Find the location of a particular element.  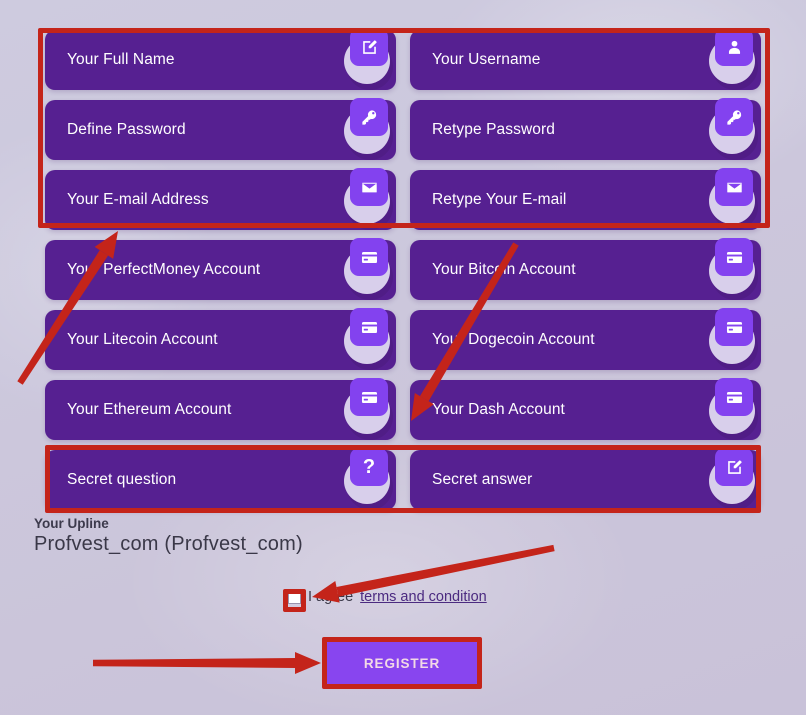

input-define-password is located at coordinates (220, 130).